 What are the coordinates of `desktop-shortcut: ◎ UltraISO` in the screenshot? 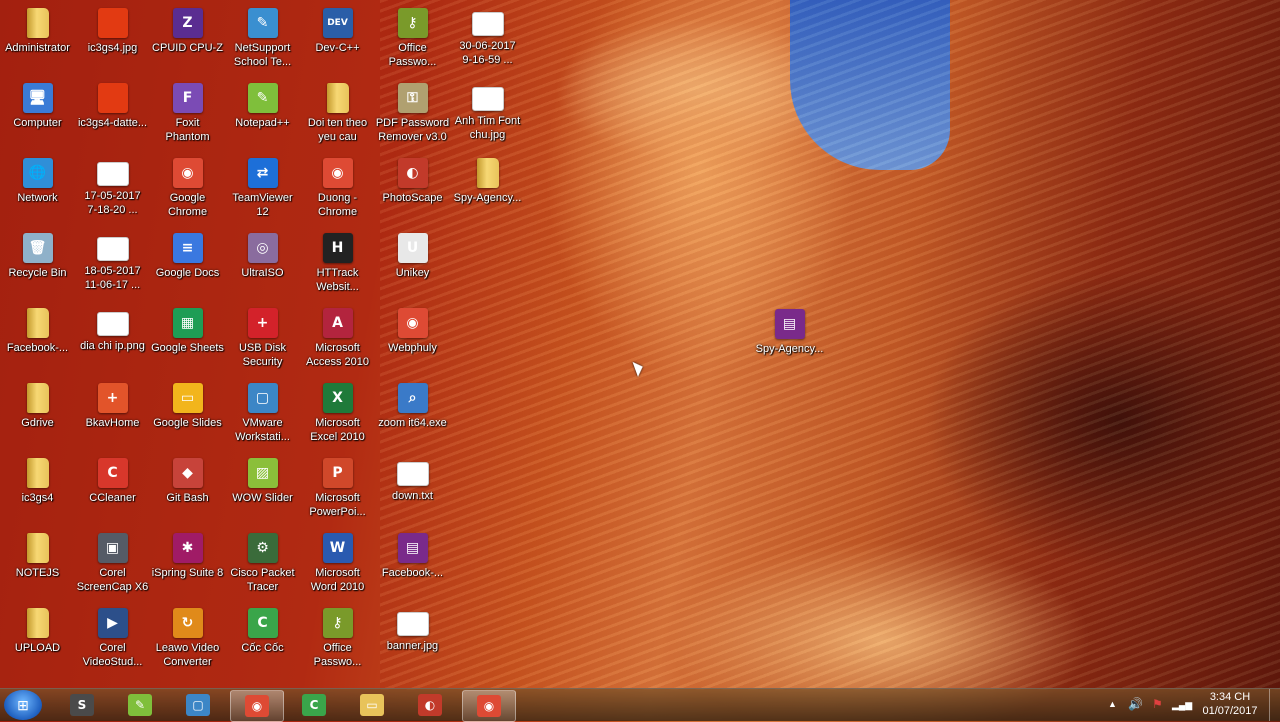 It's located at (262, 263).